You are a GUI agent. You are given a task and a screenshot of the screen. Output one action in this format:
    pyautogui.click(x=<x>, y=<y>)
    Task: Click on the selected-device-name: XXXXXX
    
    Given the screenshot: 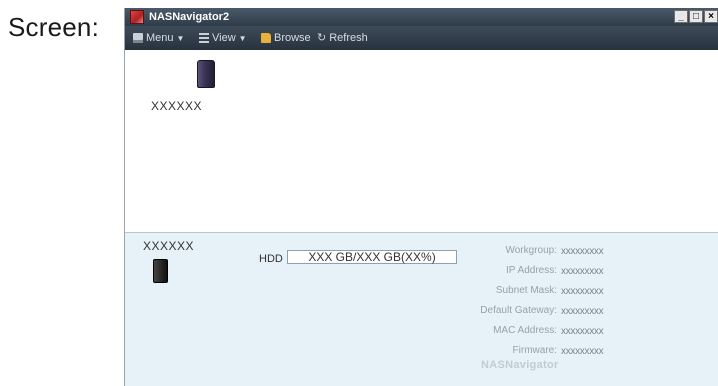 What is the action you would take?
    pyautogui.click(x=169, y=246)
    